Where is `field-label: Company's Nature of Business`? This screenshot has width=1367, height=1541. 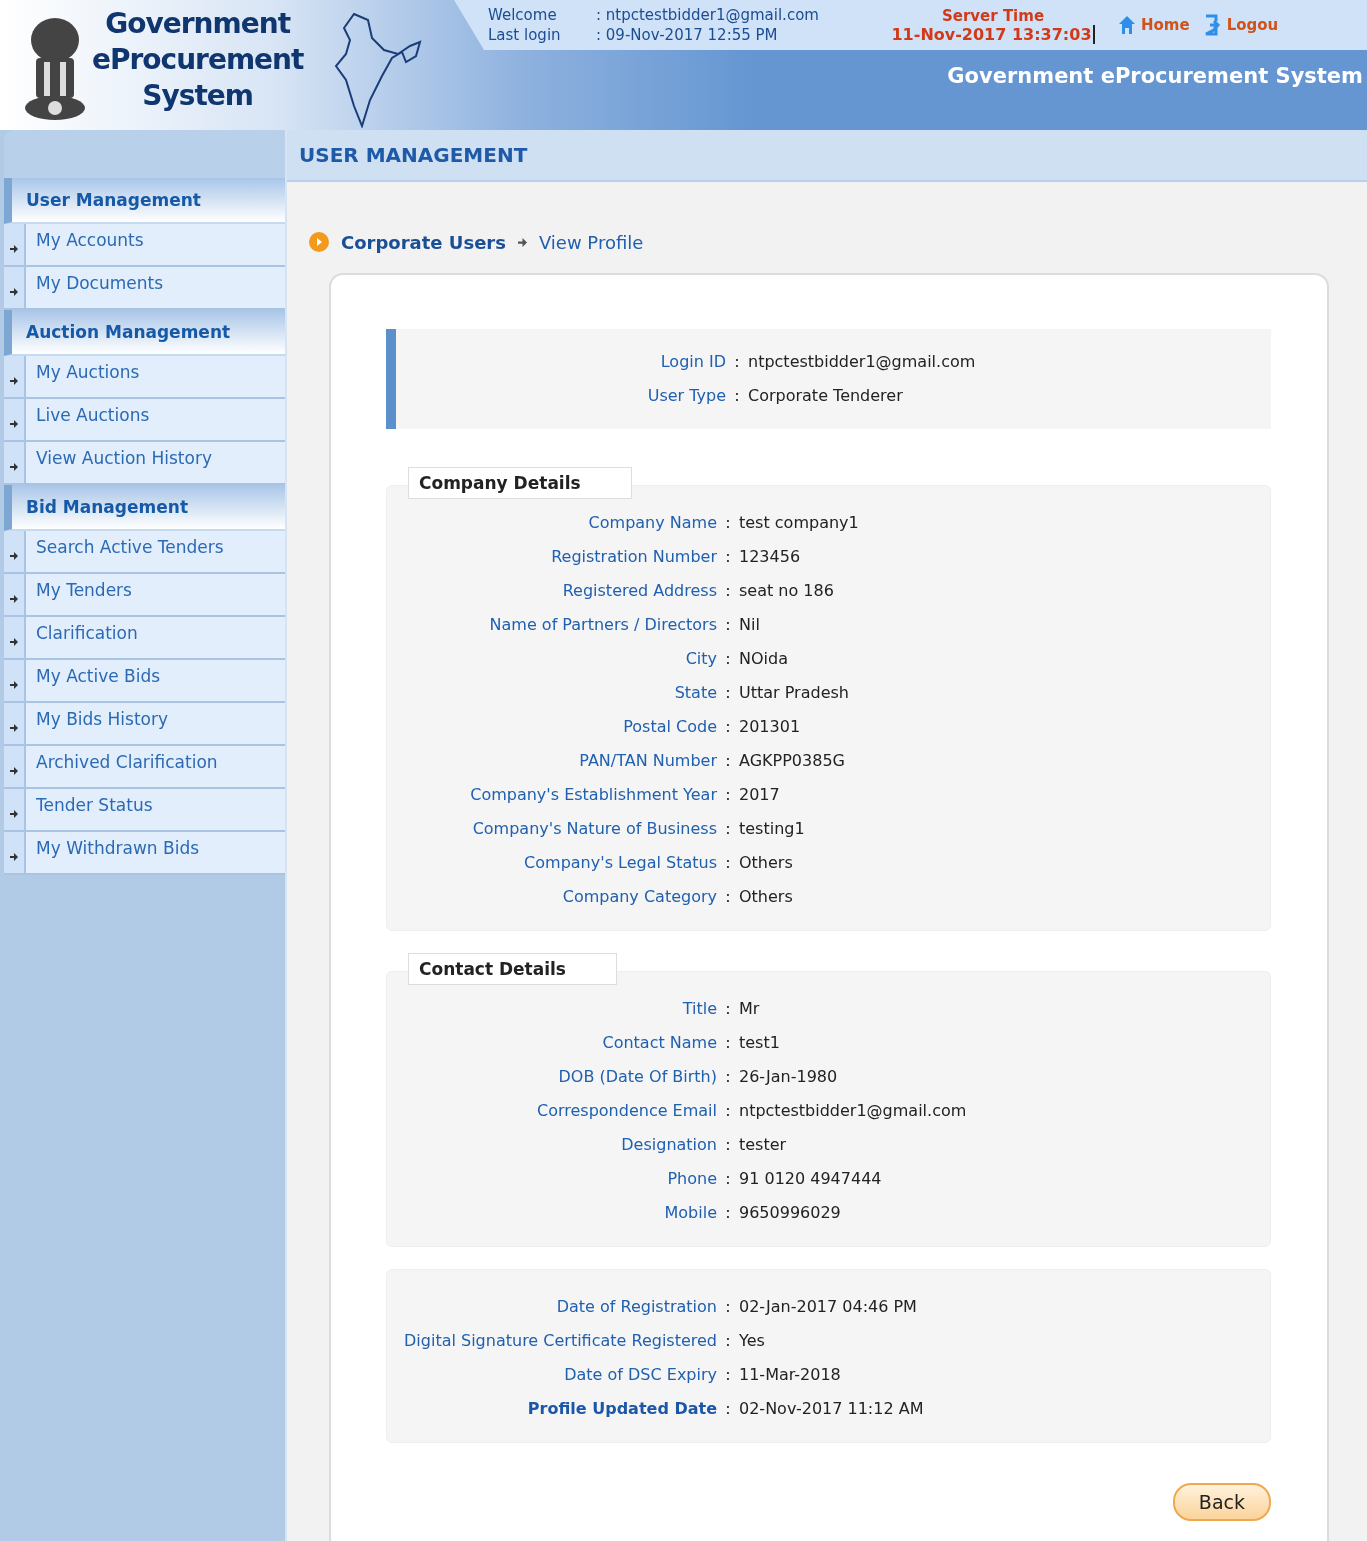 field-label: Company's Nature of Business is located at coordinates (594, 829).